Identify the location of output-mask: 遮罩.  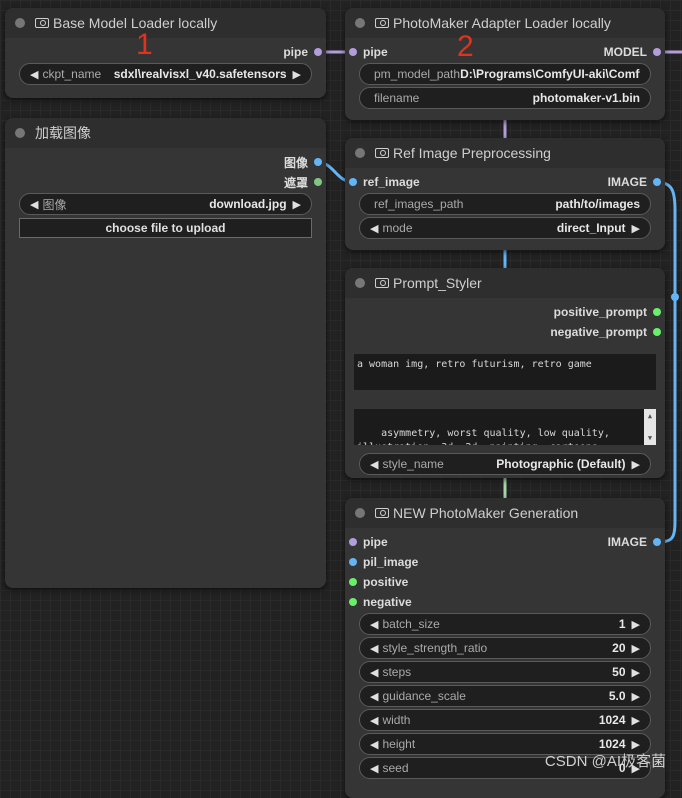
(303, 182).